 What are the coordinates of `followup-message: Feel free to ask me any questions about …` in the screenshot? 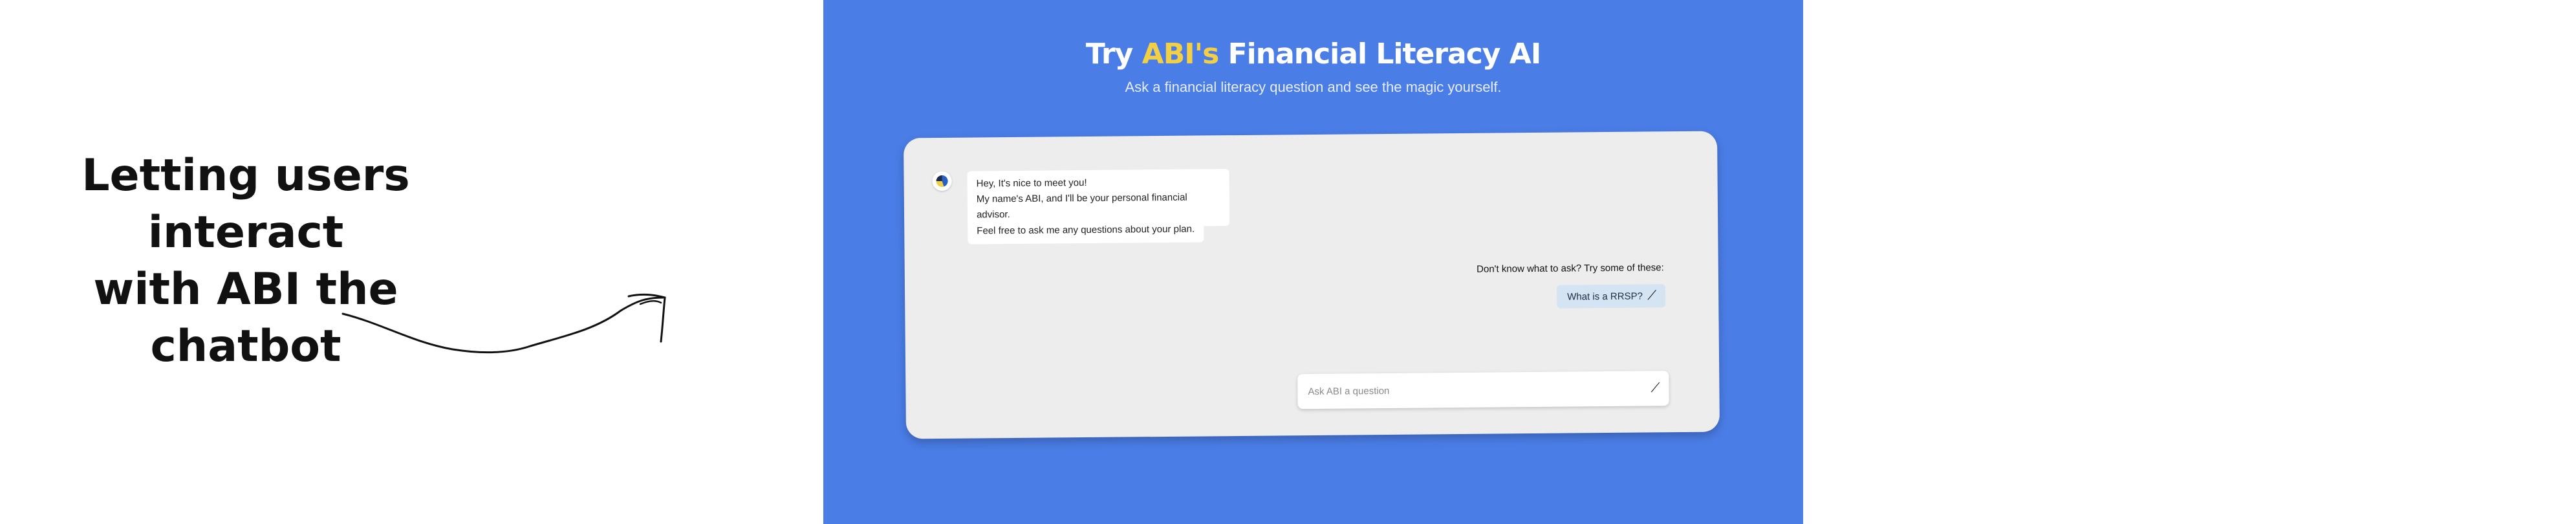 It's located at (1086, 230).